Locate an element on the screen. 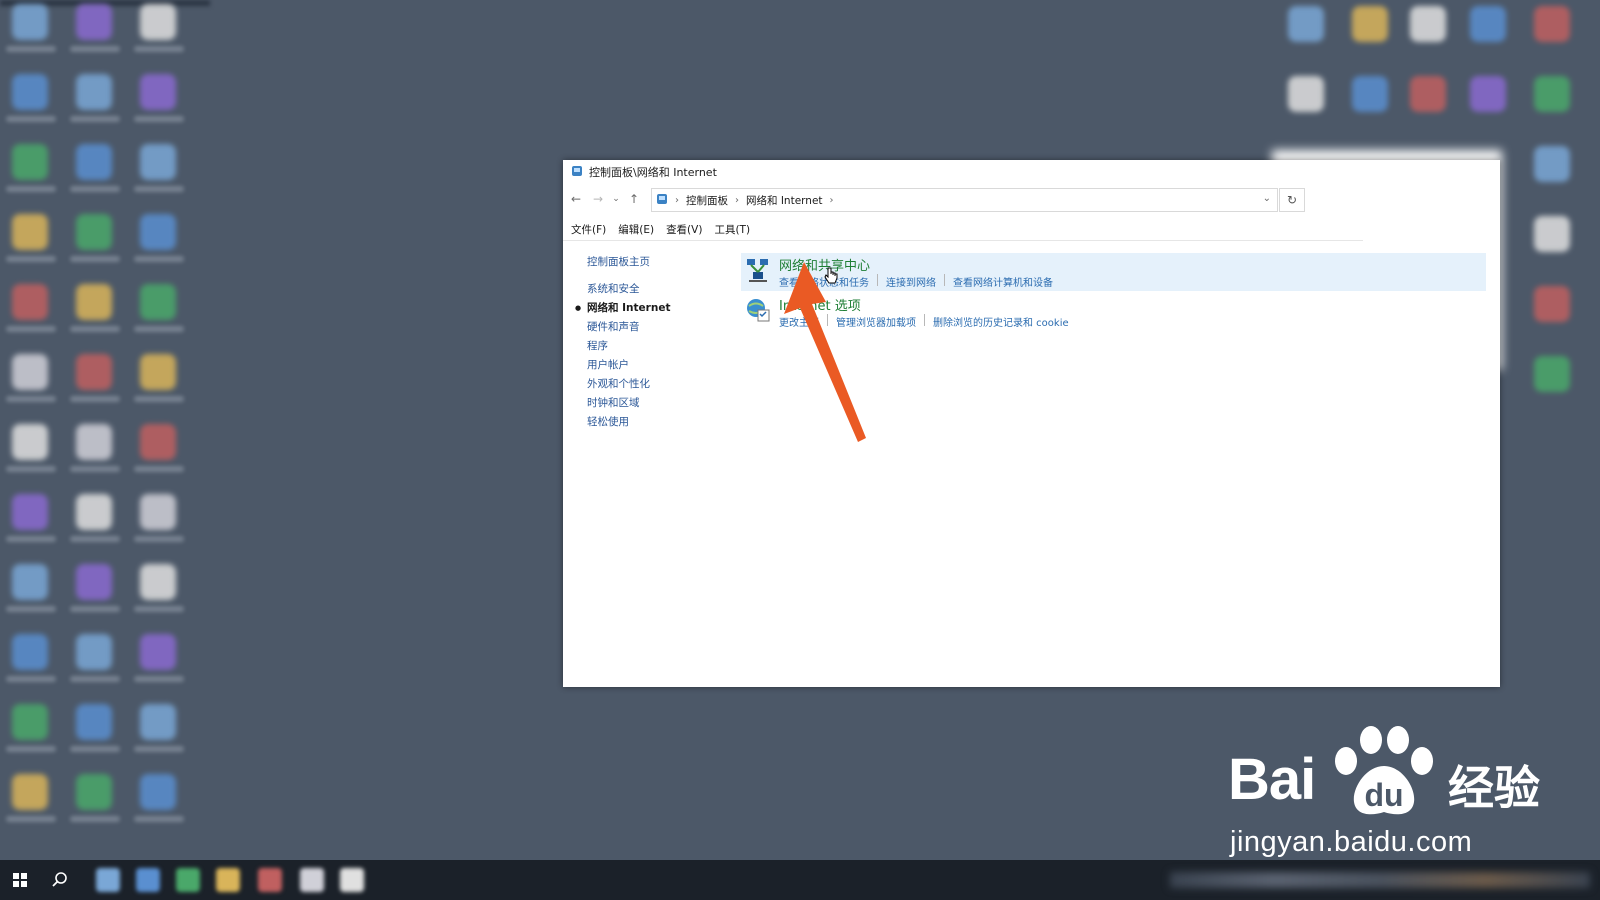 This screenshot has height=900, width=1600. title-bar: 控制面板\网络和 Internet is located at coordinates (1031, 172).